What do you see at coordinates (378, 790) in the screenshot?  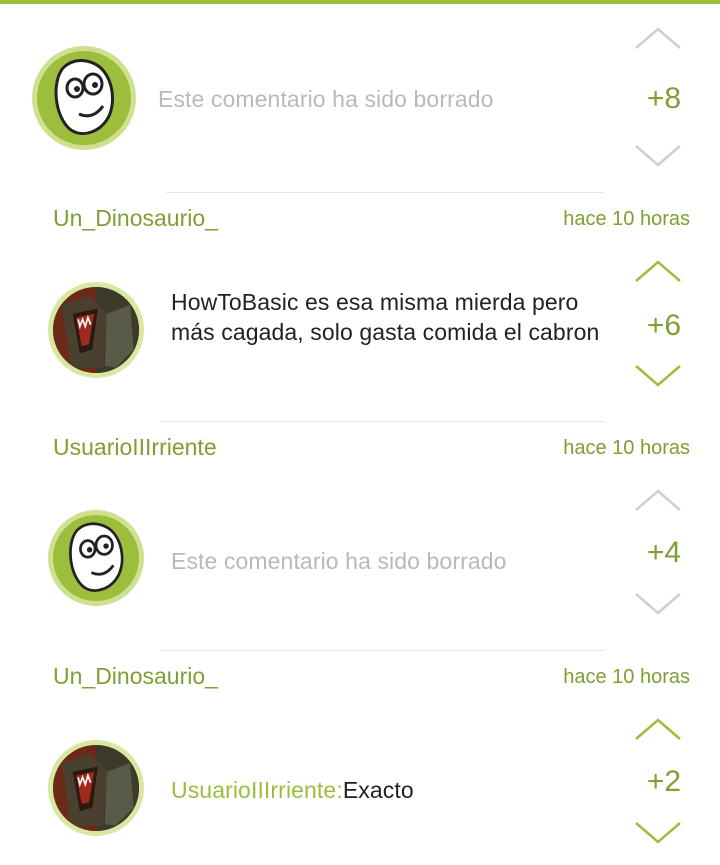 I see `comment-text-body: Exacto` at bounding box center [378, 790].